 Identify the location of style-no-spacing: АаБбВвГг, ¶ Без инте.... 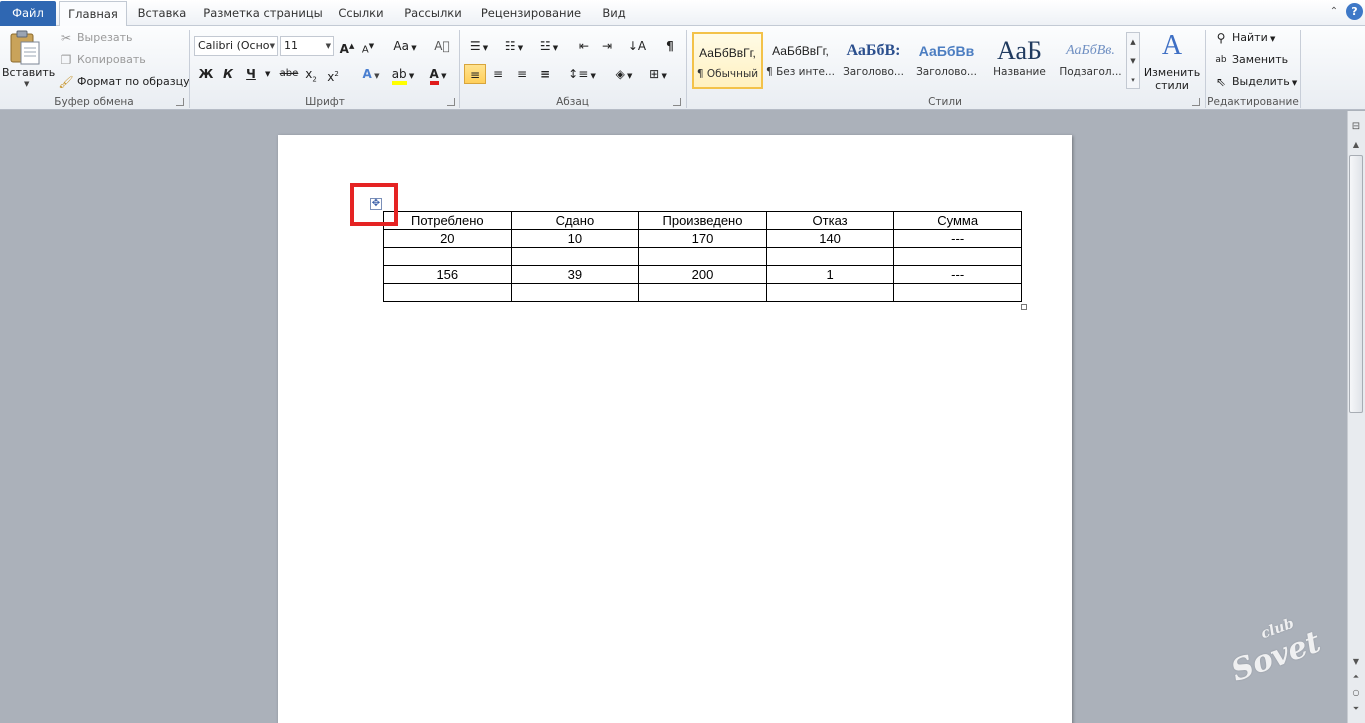
(800, 60).